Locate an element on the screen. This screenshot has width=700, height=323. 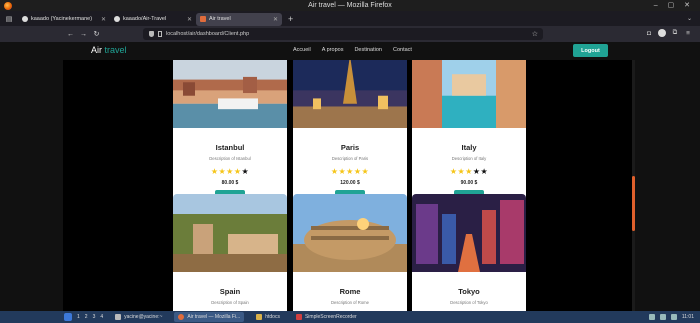
destination-name: Paris is located at coordinates (350, 147).